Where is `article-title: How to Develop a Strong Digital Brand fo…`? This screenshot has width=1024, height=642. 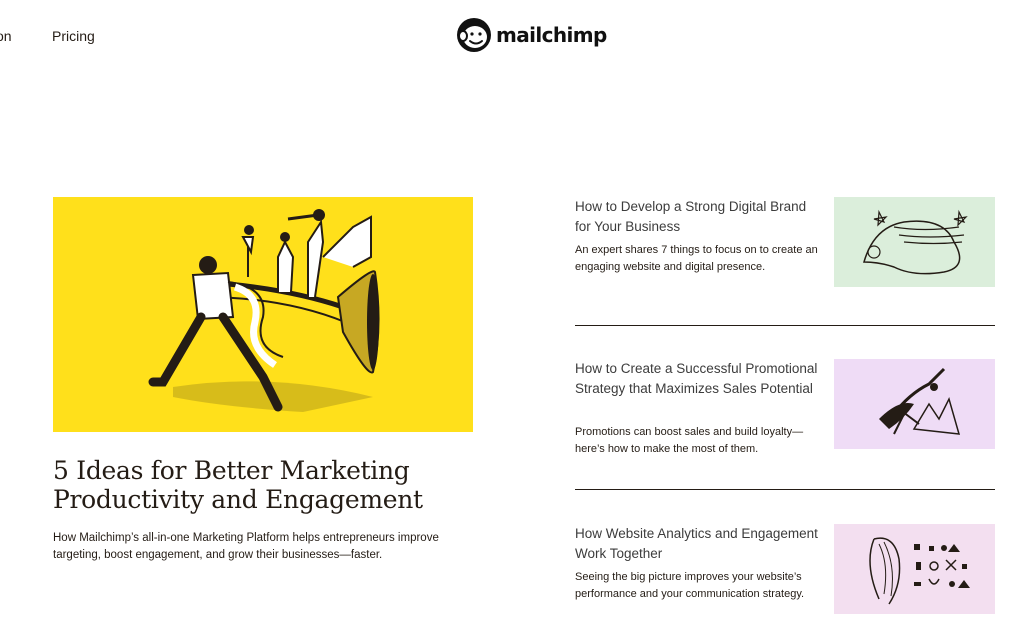 article-title: How to Develop a Strong Digital Brand fo… is located at coordinates (697, 216).